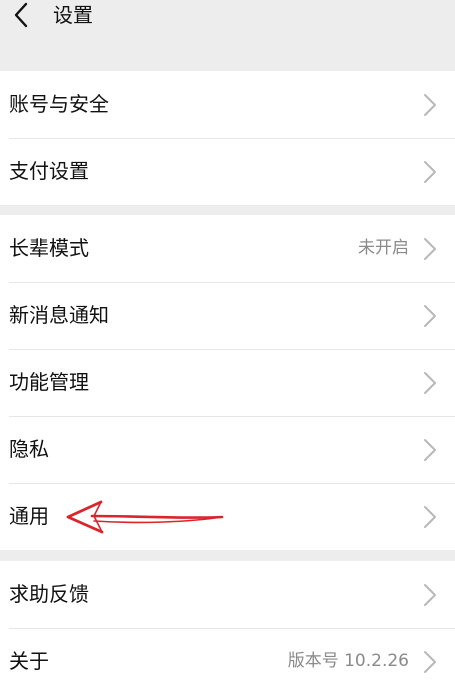  I want to click on settings-item-elder-mode: 长辈模式 未开启, so click(227, 248).